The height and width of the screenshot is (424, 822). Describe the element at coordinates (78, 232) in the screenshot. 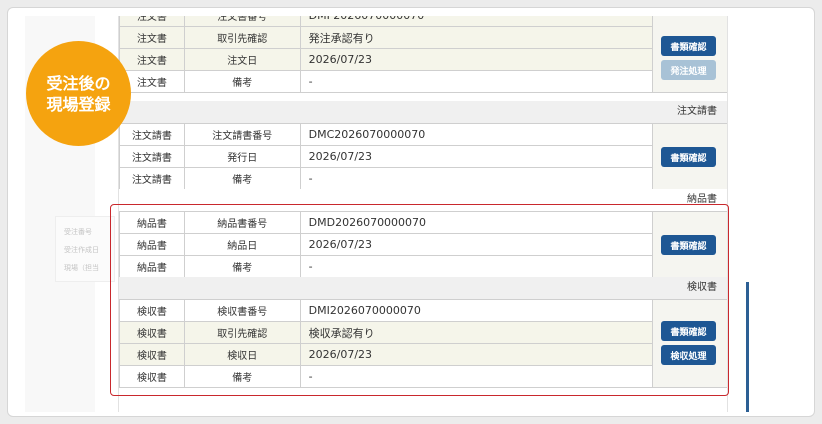

I see `faded-label: 受注番号` at that location.